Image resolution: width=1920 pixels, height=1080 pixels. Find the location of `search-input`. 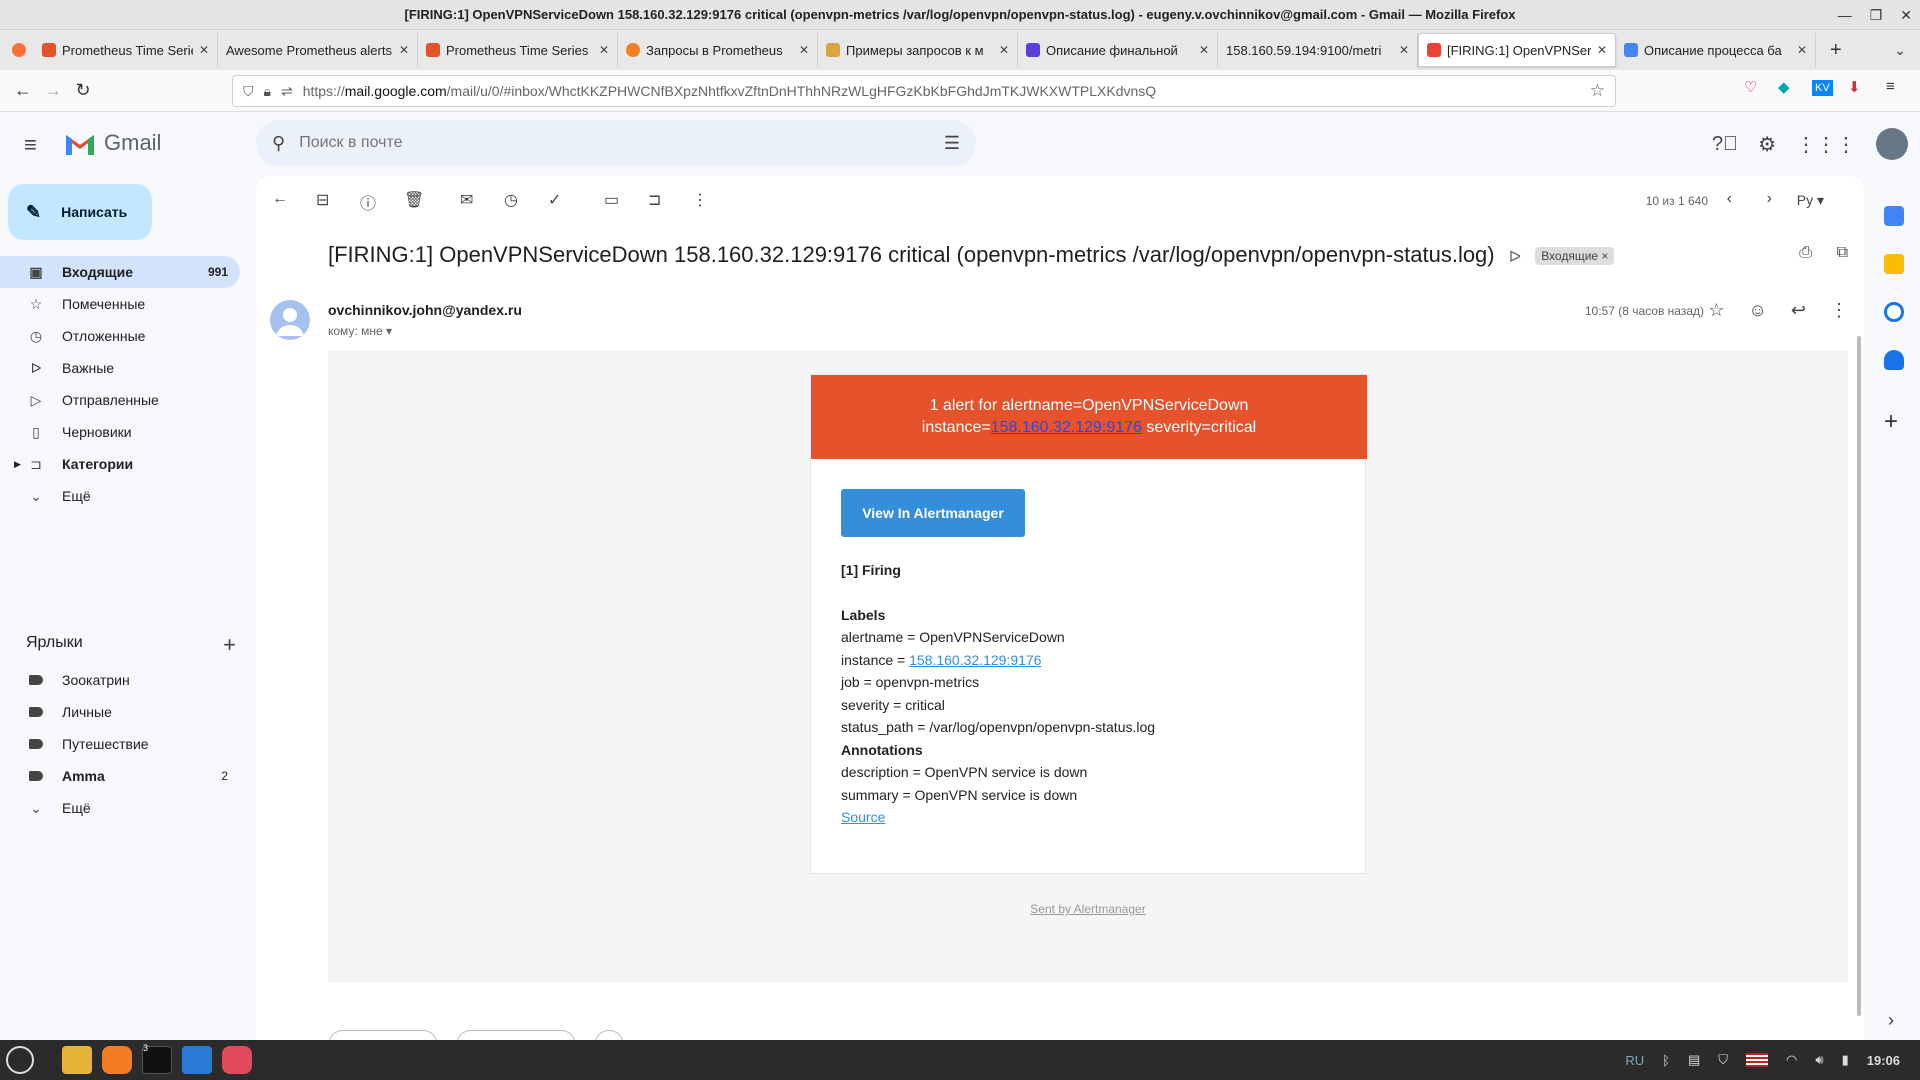

search-input is located at coordinates (599, 143).